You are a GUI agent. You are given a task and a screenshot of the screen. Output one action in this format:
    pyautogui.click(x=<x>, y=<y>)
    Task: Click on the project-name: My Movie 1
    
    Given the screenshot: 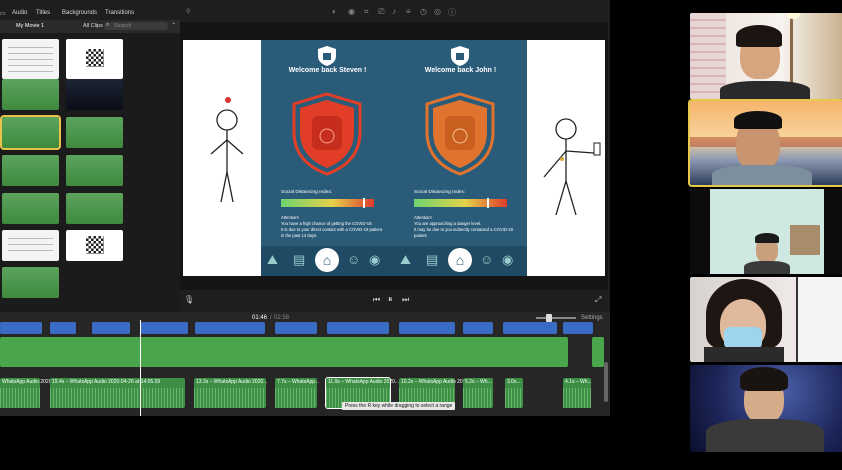 What is the action you would take?
    pyautogui.click(x=30, y=26)
    